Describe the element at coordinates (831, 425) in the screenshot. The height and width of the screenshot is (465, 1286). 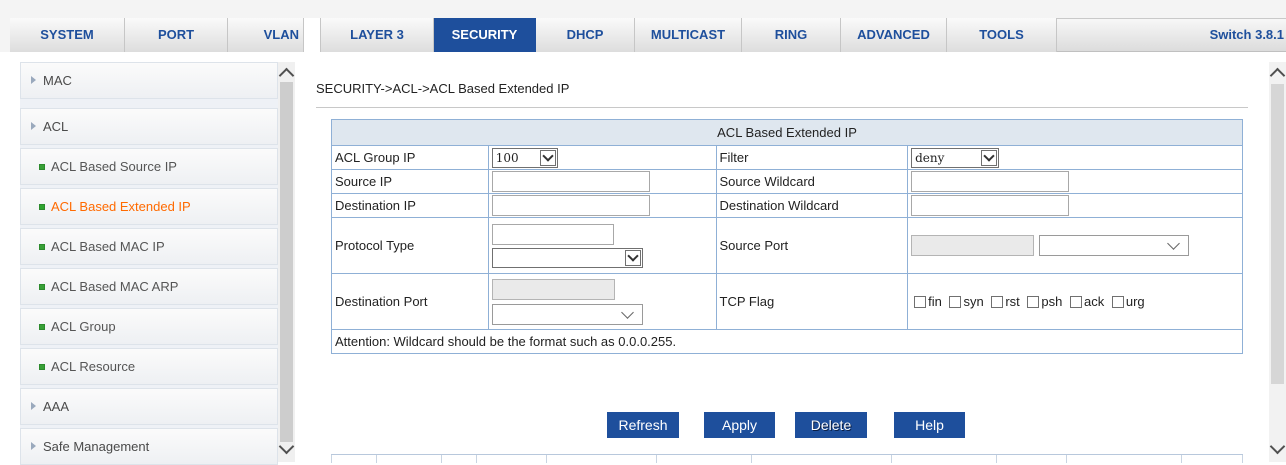
I see `delete-button: Delete` at that location.